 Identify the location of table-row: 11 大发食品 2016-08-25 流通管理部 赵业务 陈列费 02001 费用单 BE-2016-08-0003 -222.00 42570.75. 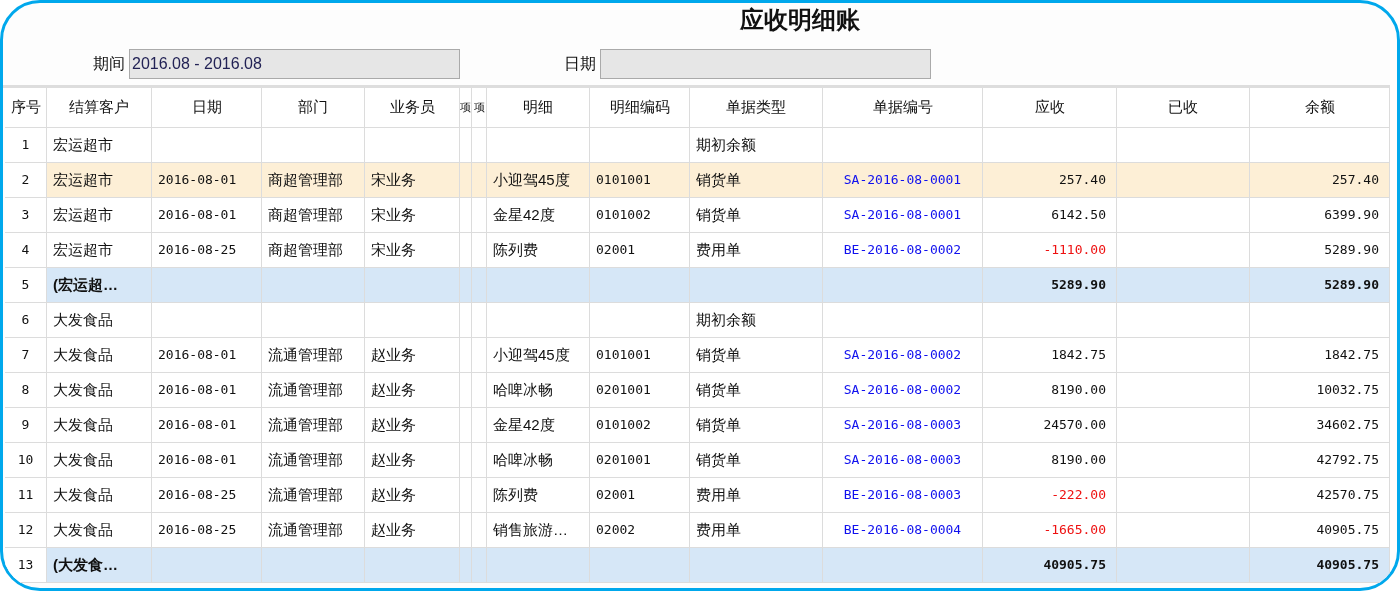
(697, 495).